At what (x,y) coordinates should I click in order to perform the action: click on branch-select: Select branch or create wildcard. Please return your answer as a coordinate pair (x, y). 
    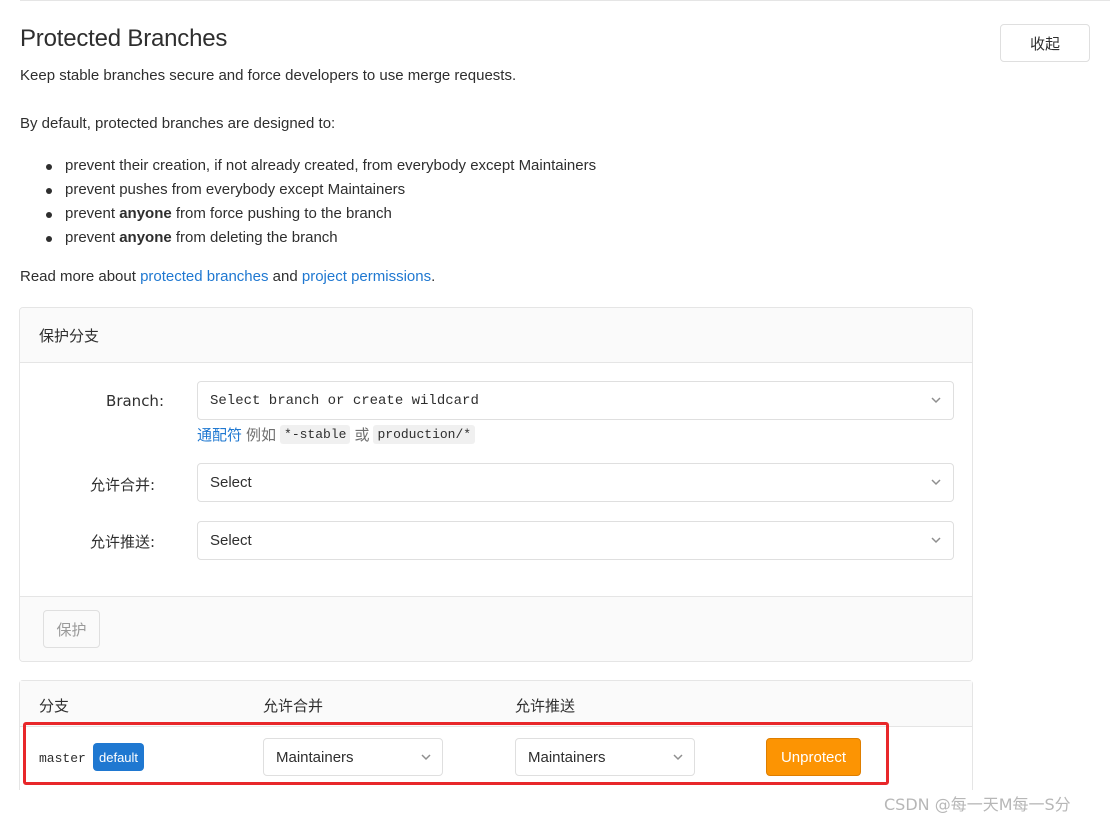
    Looking at the image, I should click on (575, 400).